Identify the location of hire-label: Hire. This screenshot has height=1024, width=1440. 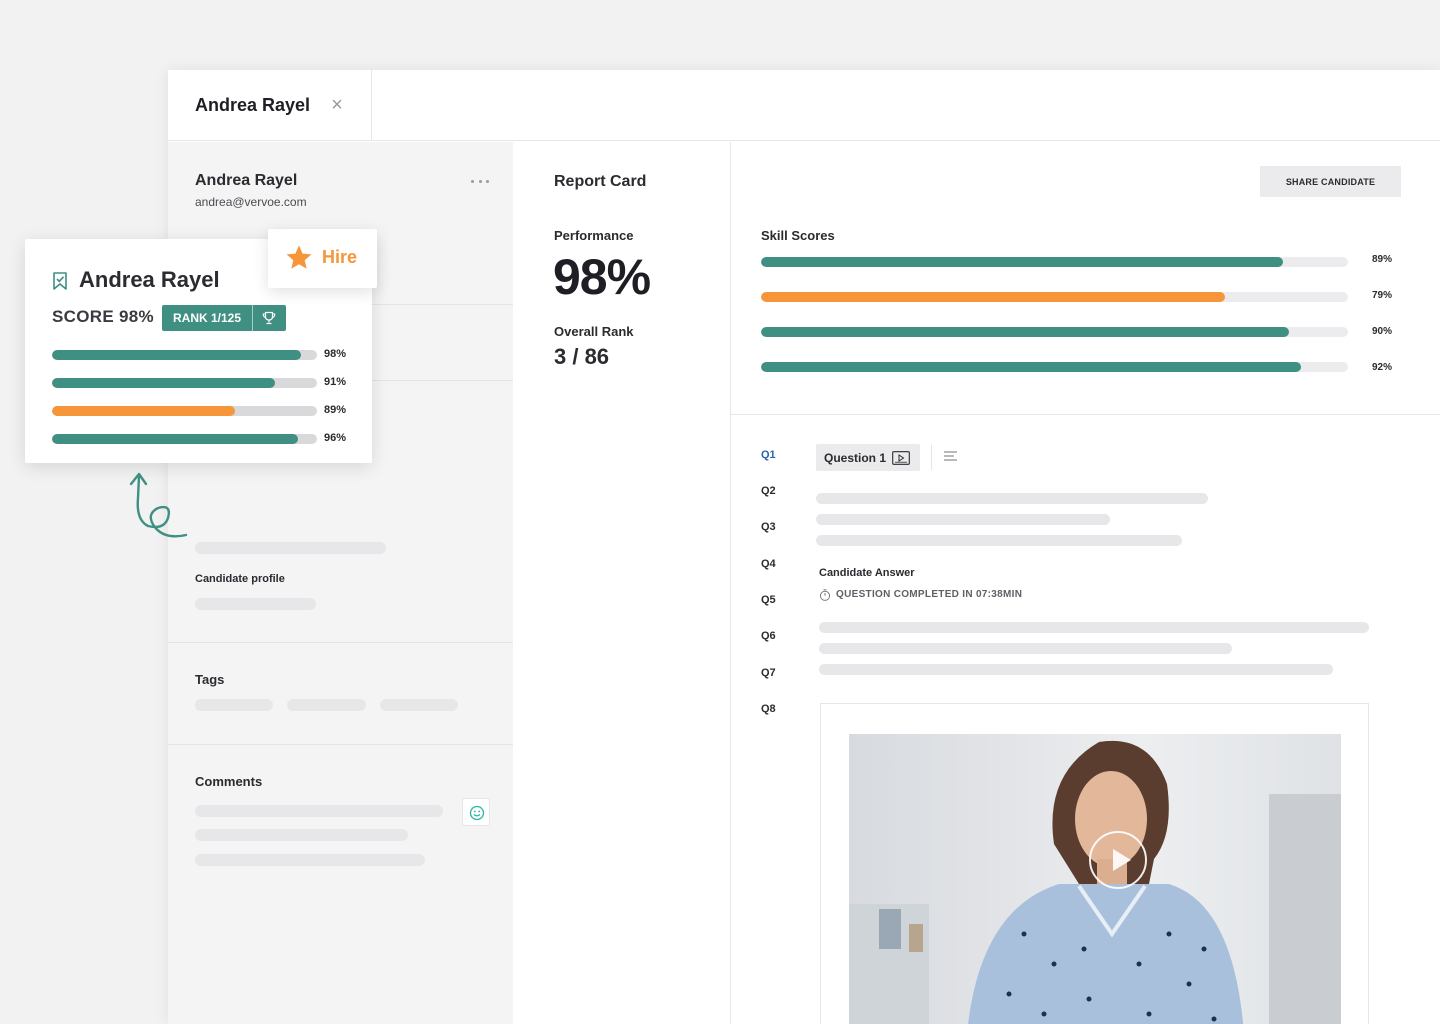
(340, 257).